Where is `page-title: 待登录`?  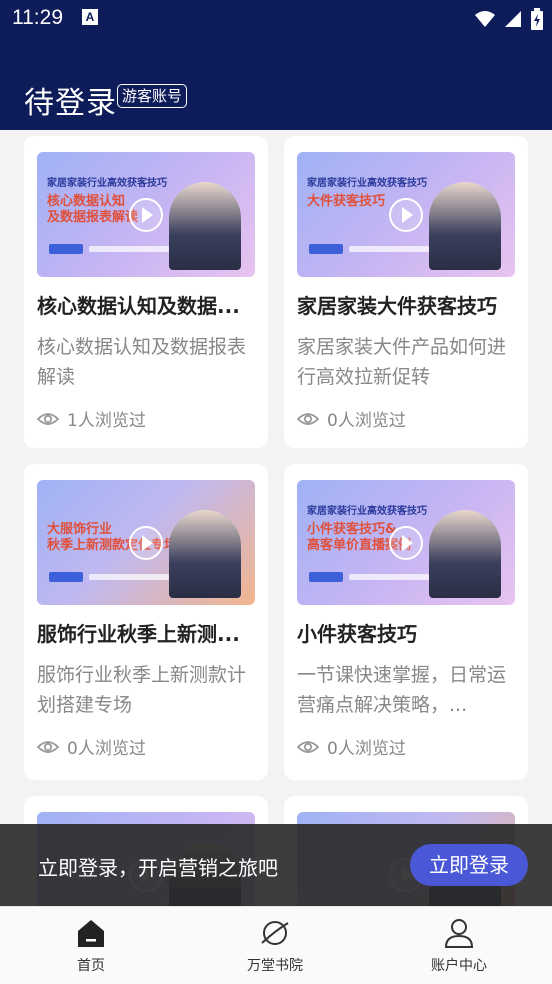 page-title: 待登录 is located at coordinates (70, 103).